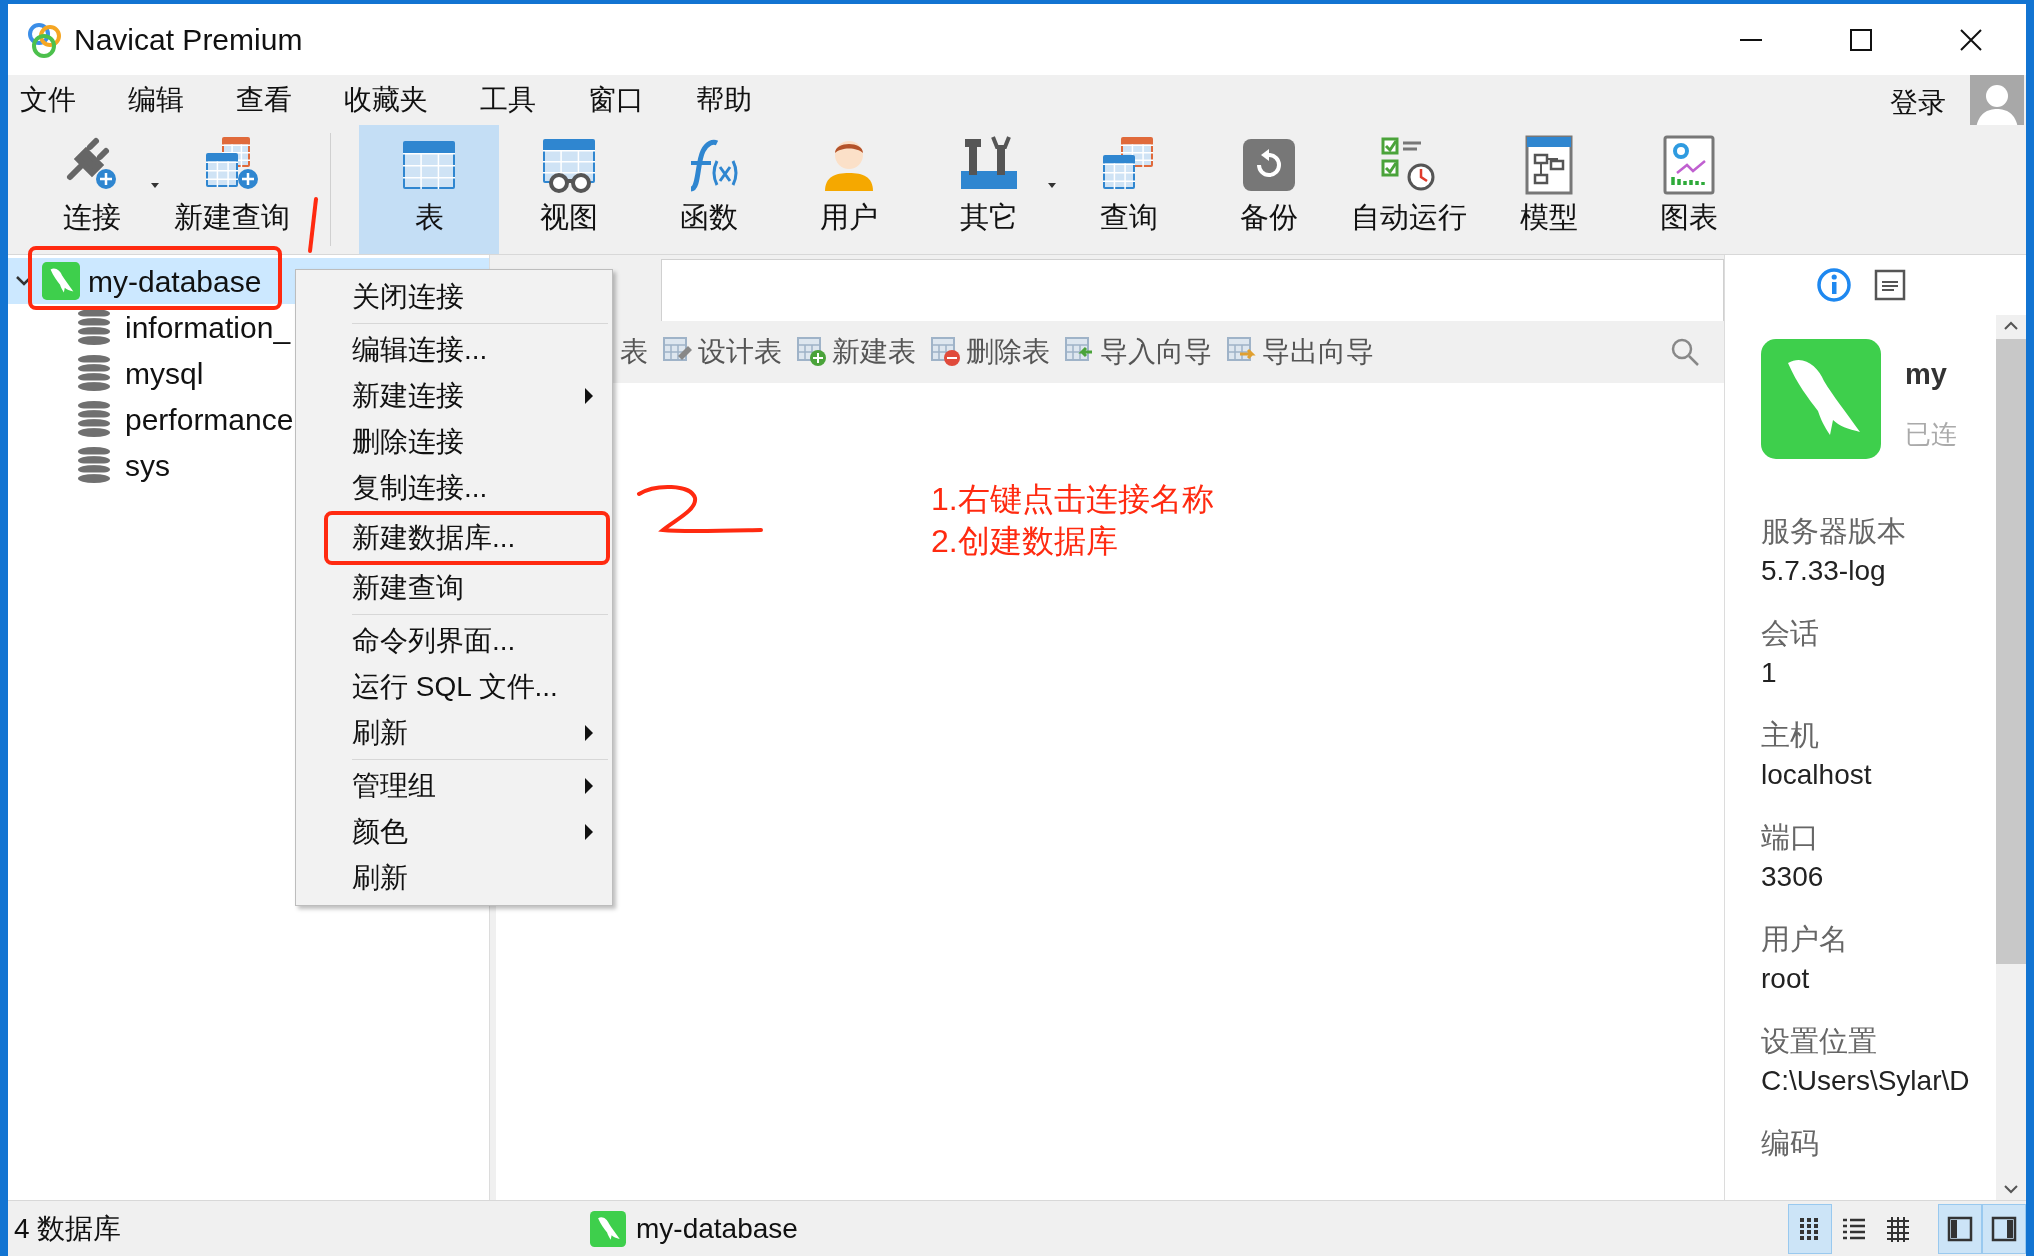 The height and width of the screenshot is (1256, 2034). What do you see at coordinates (1810, 1228) in the screenshot?
I see `view-button` at bounding box center [1810, 1228].